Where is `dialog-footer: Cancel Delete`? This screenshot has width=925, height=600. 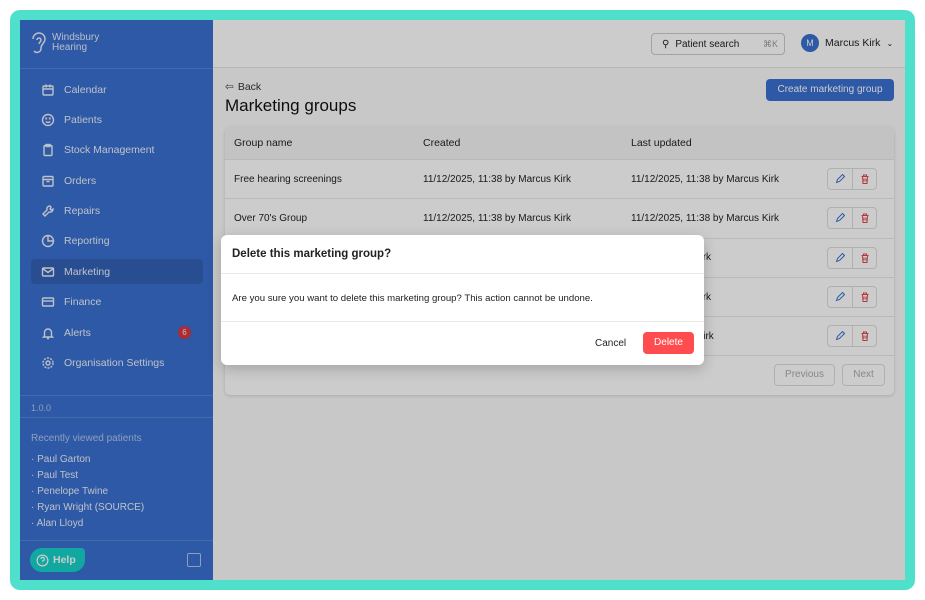
dialog-footer: Cancel Delete is located at coordinates (462, 343).